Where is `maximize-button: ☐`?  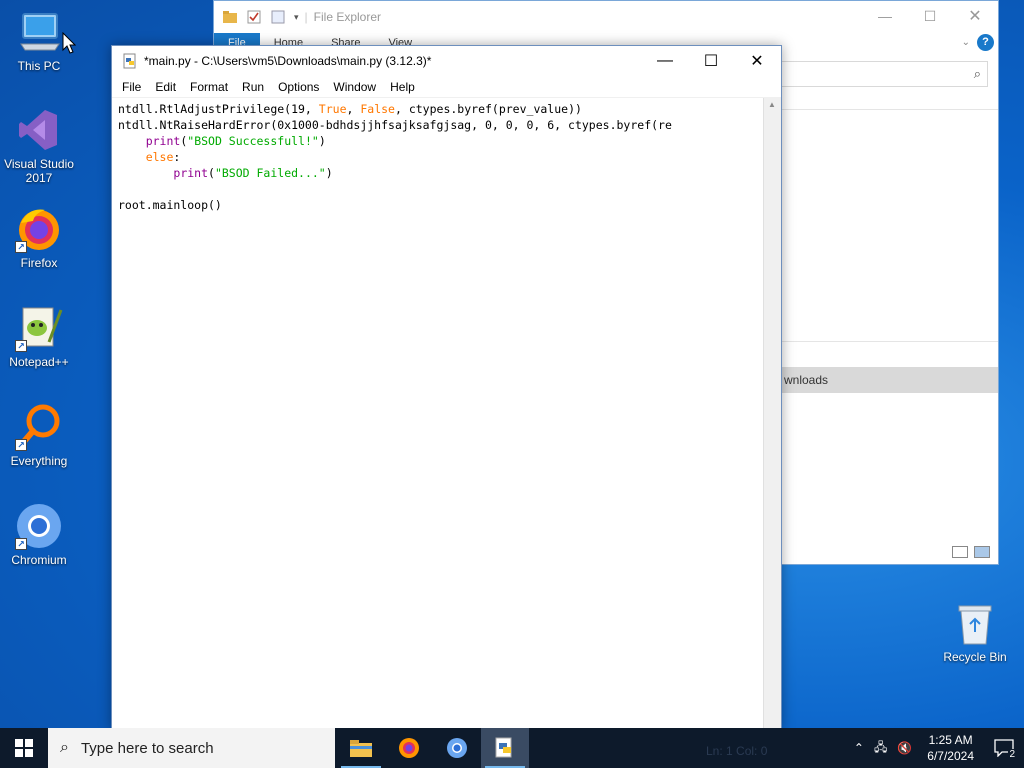
maximize-button: ☐ is located at coordinates (711, 61).